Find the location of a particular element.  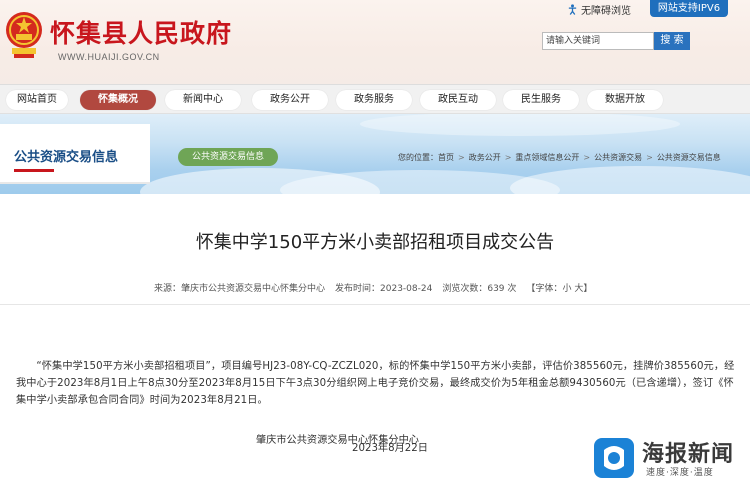

nav-item-open-data: 数据开放 is located at coordinates (625, 100).